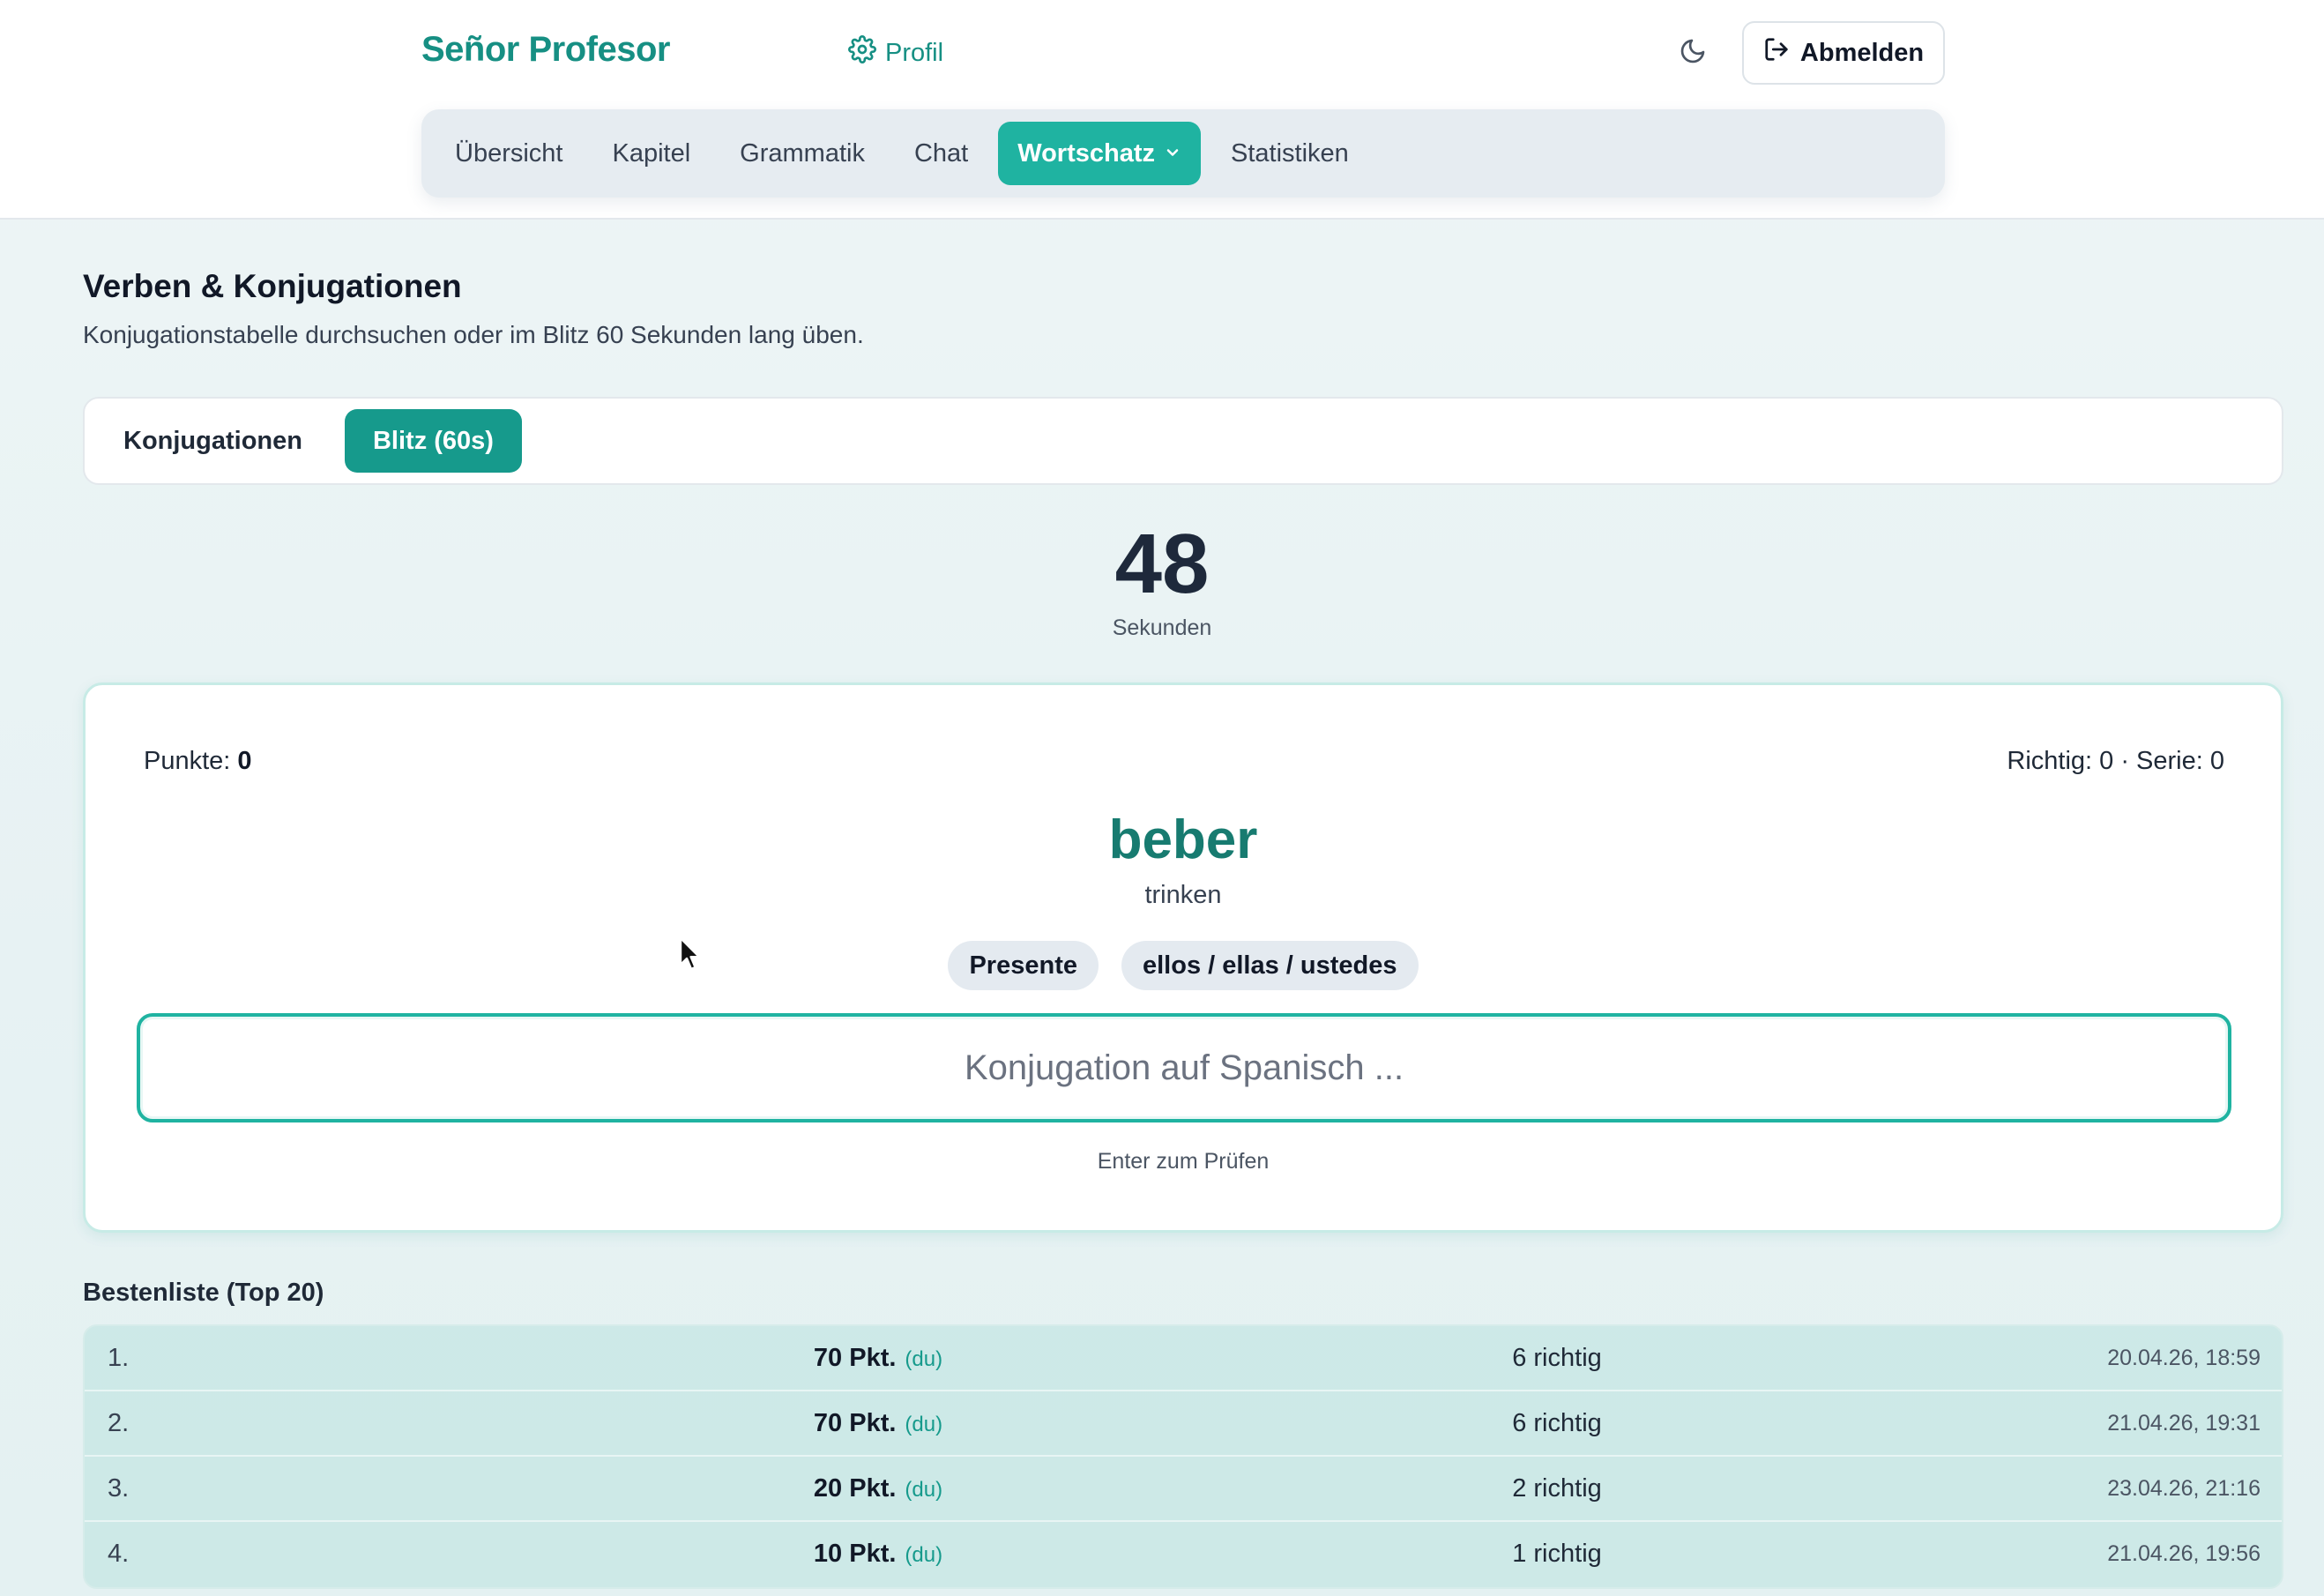 The image size is (2324, 1596). What do you see at coordinates (244, 761) in the screenshot?
I see `points-value: 0` at bounding box center [244, 761].